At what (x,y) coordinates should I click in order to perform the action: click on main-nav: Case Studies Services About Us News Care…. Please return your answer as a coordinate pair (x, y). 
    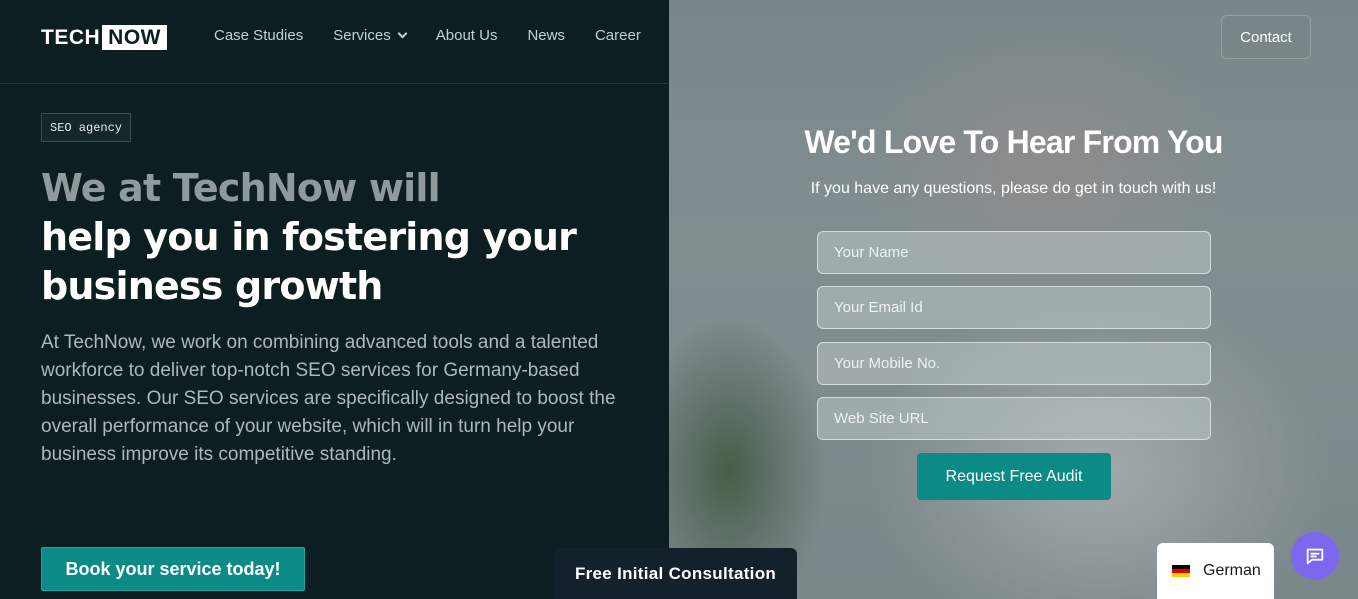
    Looking at the image, I should click on (427, 35).